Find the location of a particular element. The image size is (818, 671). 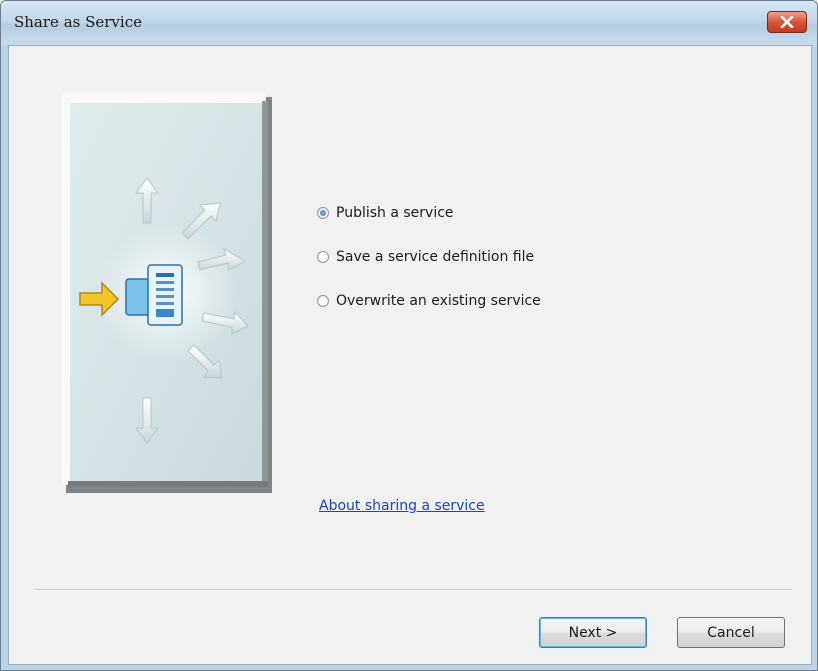

option-overwrite-service: Overwrite an existing service is located at coordinates (429, 301).